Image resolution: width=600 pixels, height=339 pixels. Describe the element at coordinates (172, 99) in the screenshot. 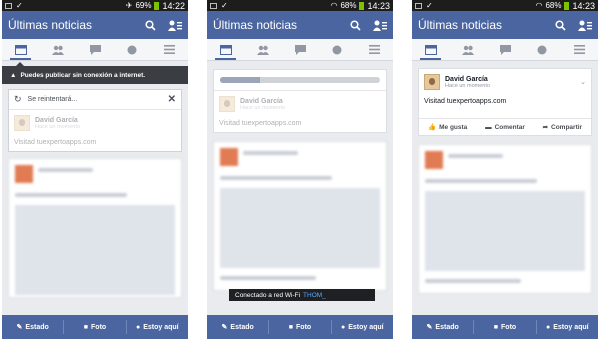

I see `close-icon: ✕` at that location.